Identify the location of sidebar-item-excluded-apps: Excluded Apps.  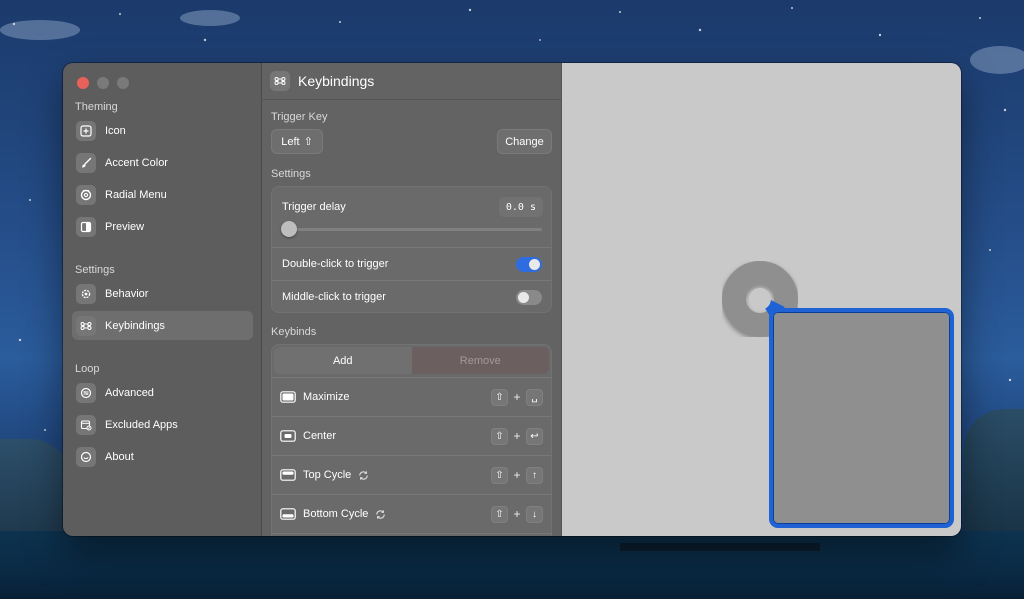
(162, 424).